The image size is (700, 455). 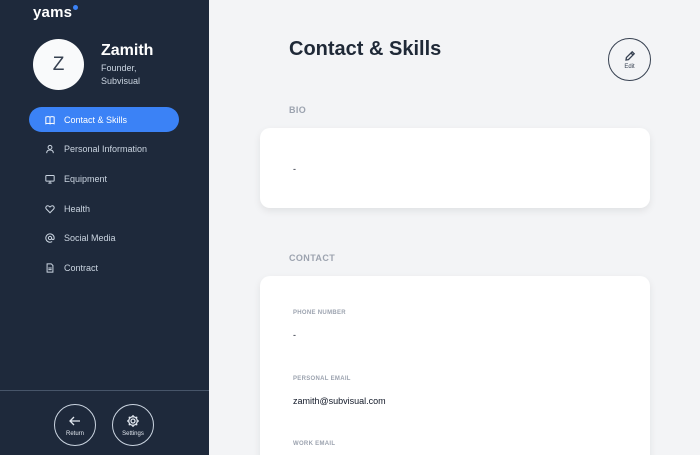 I want to click on app-logo: yams, so click(x=56, y=12).